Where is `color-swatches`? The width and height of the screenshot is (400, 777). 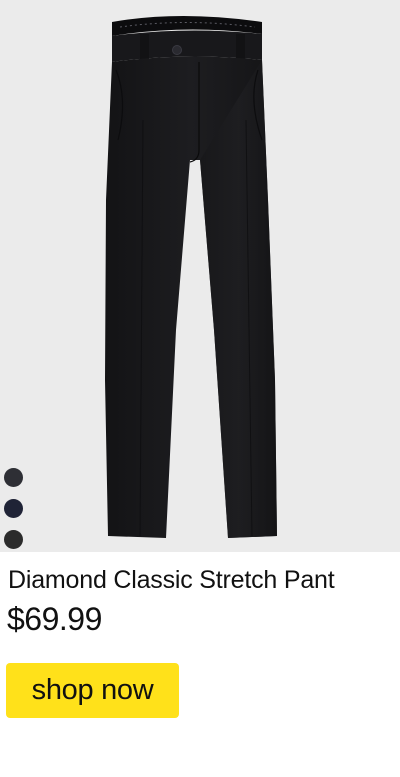
color-swatches is located at coordinates (14, 510).